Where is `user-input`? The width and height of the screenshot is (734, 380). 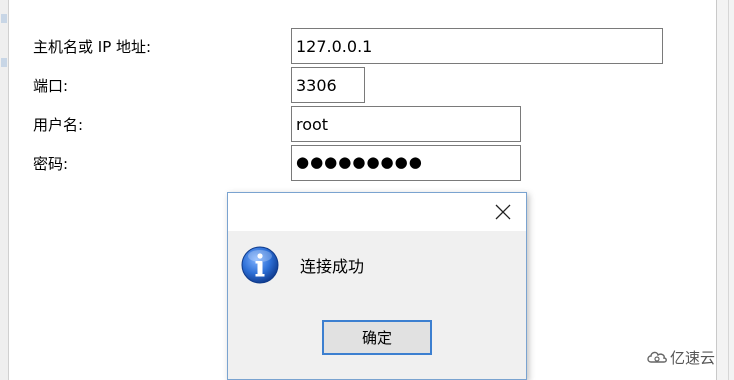 user-input is located at coordinates (406, 124).